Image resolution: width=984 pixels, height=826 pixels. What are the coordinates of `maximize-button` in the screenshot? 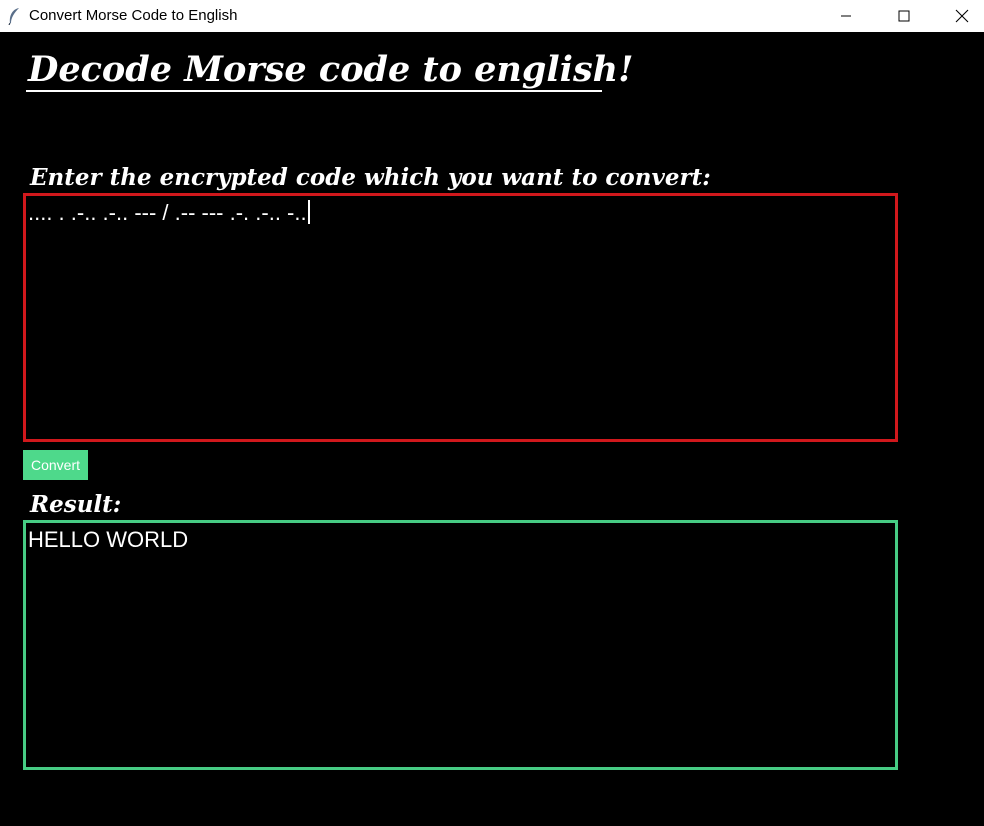 It's located at (904, 16).